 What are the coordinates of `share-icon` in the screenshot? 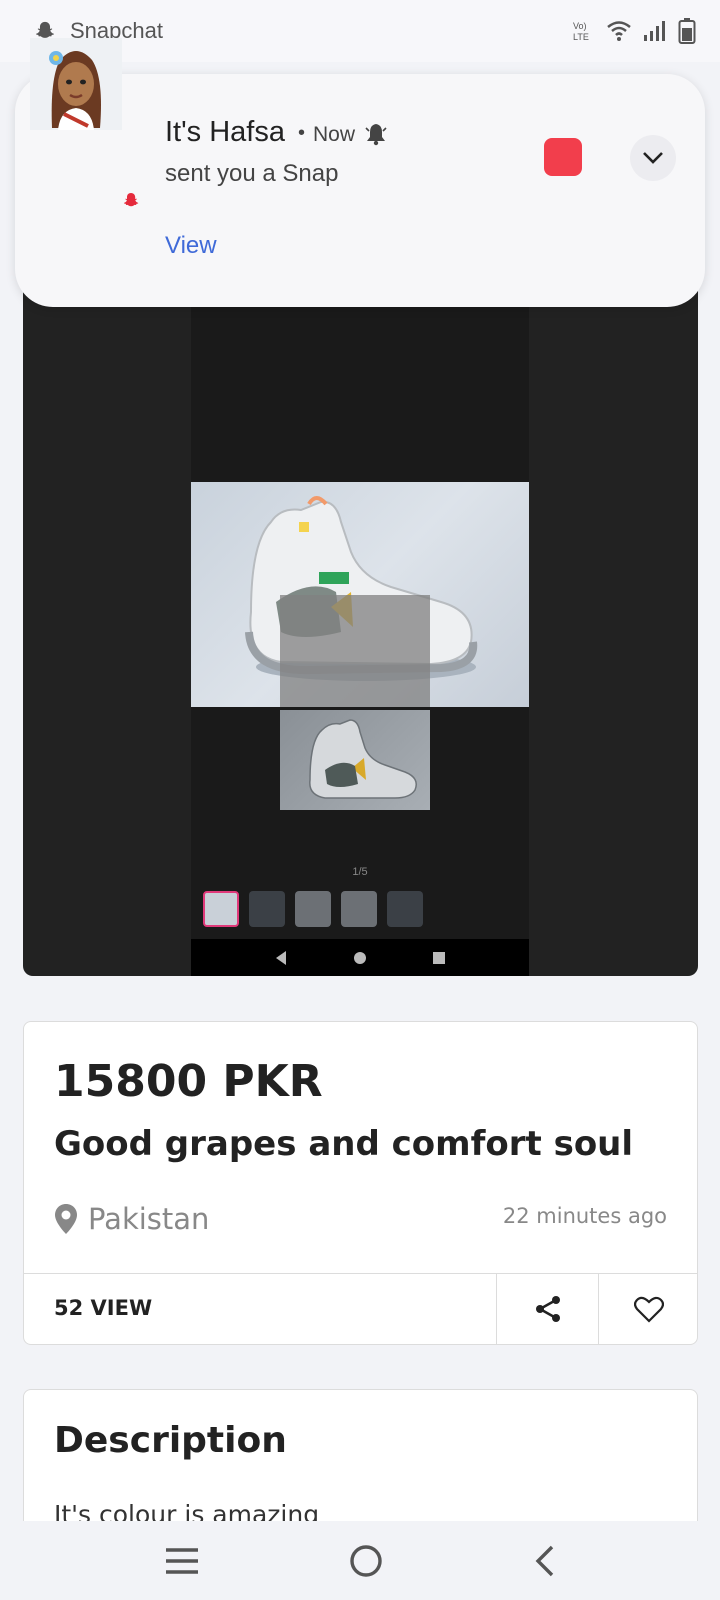 It's located at (547, 1309).